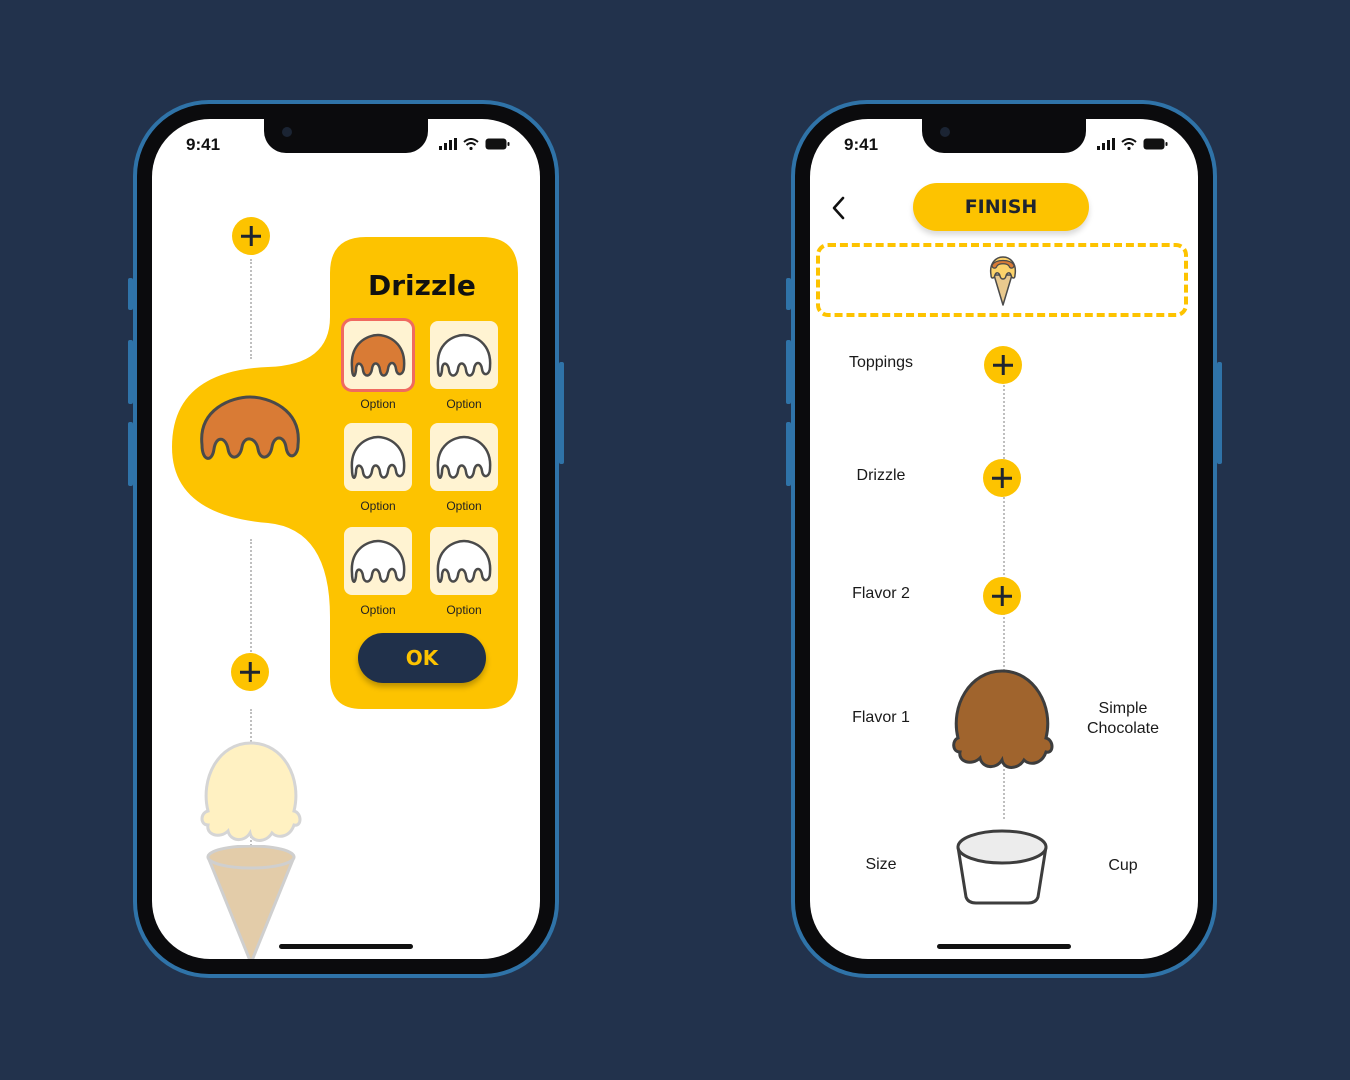  What do you see at coordinates (1123, 708) in the screenshot?
I see `flavor-1-value-line-1: Simple` at bounding box center [1123, 708].